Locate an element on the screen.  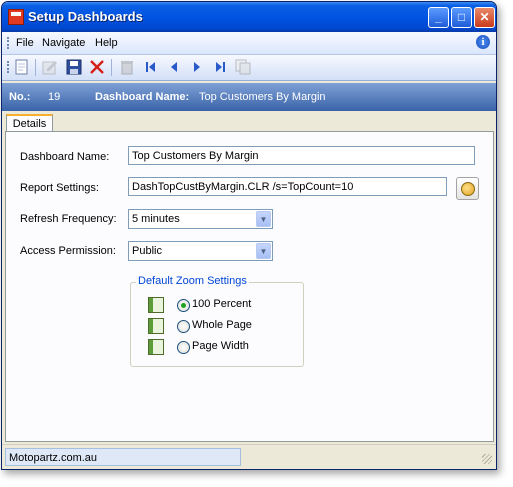
minimize-icon: _ is located at coordinates (438, 17).